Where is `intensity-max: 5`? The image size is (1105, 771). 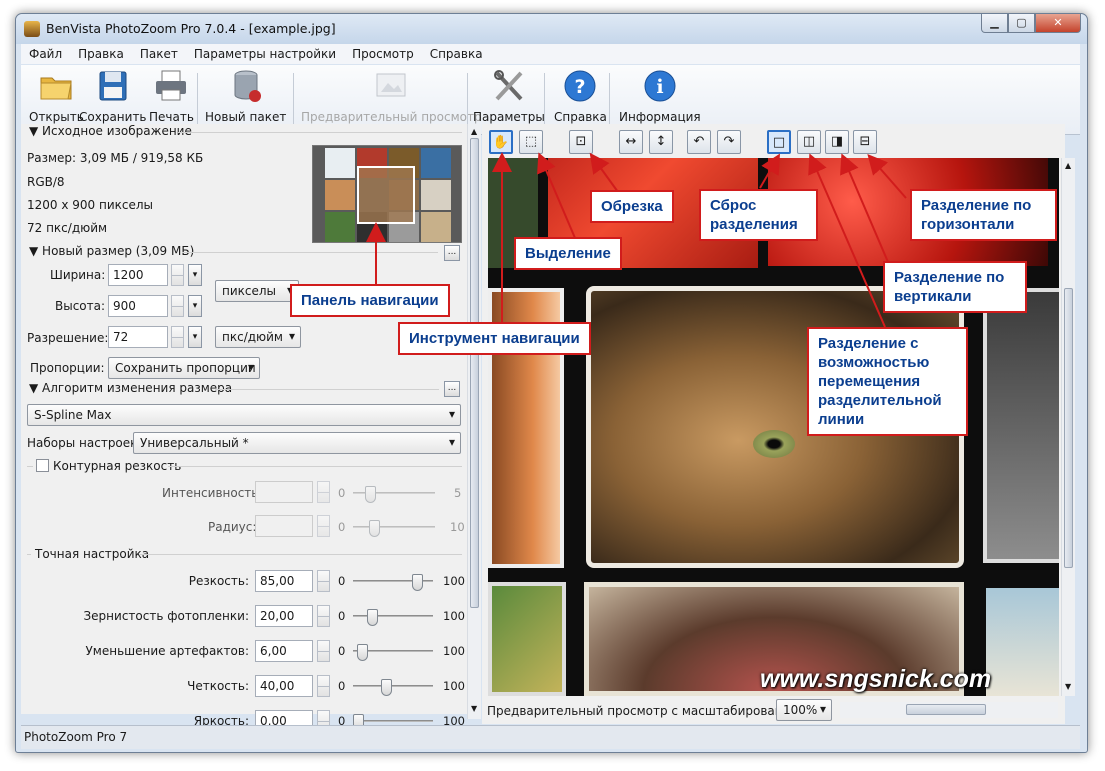 intensity-max: 5 is located at coordinates (458, 493).